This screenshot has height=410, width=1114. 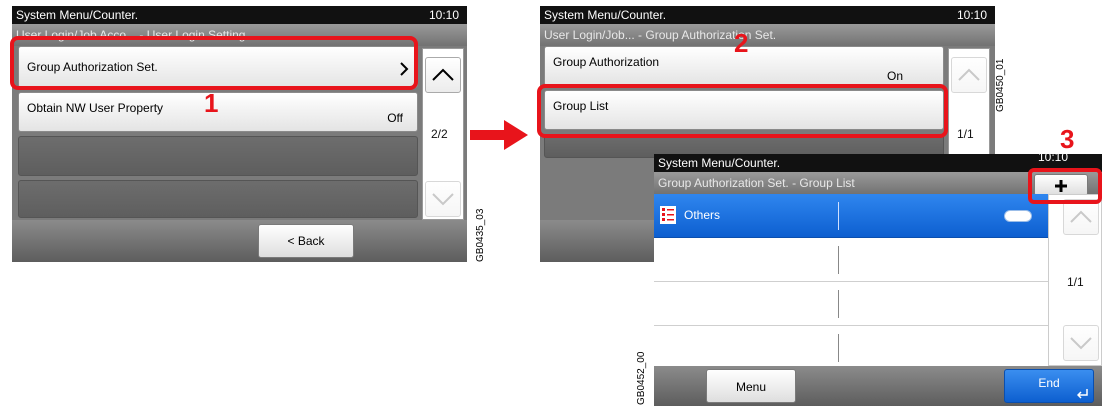 What do you see at coordinates (668, 215) in the screenshot?
I see `list-icon` at bounding box center [668, 215].